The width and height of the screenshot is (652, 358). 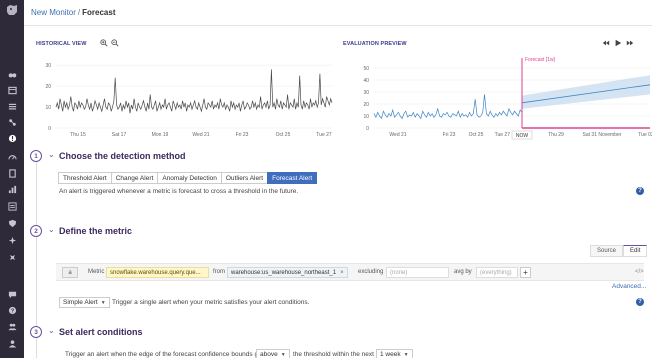 I want to click on x-tick-label: Sat 17, so click(x=119, y=135).